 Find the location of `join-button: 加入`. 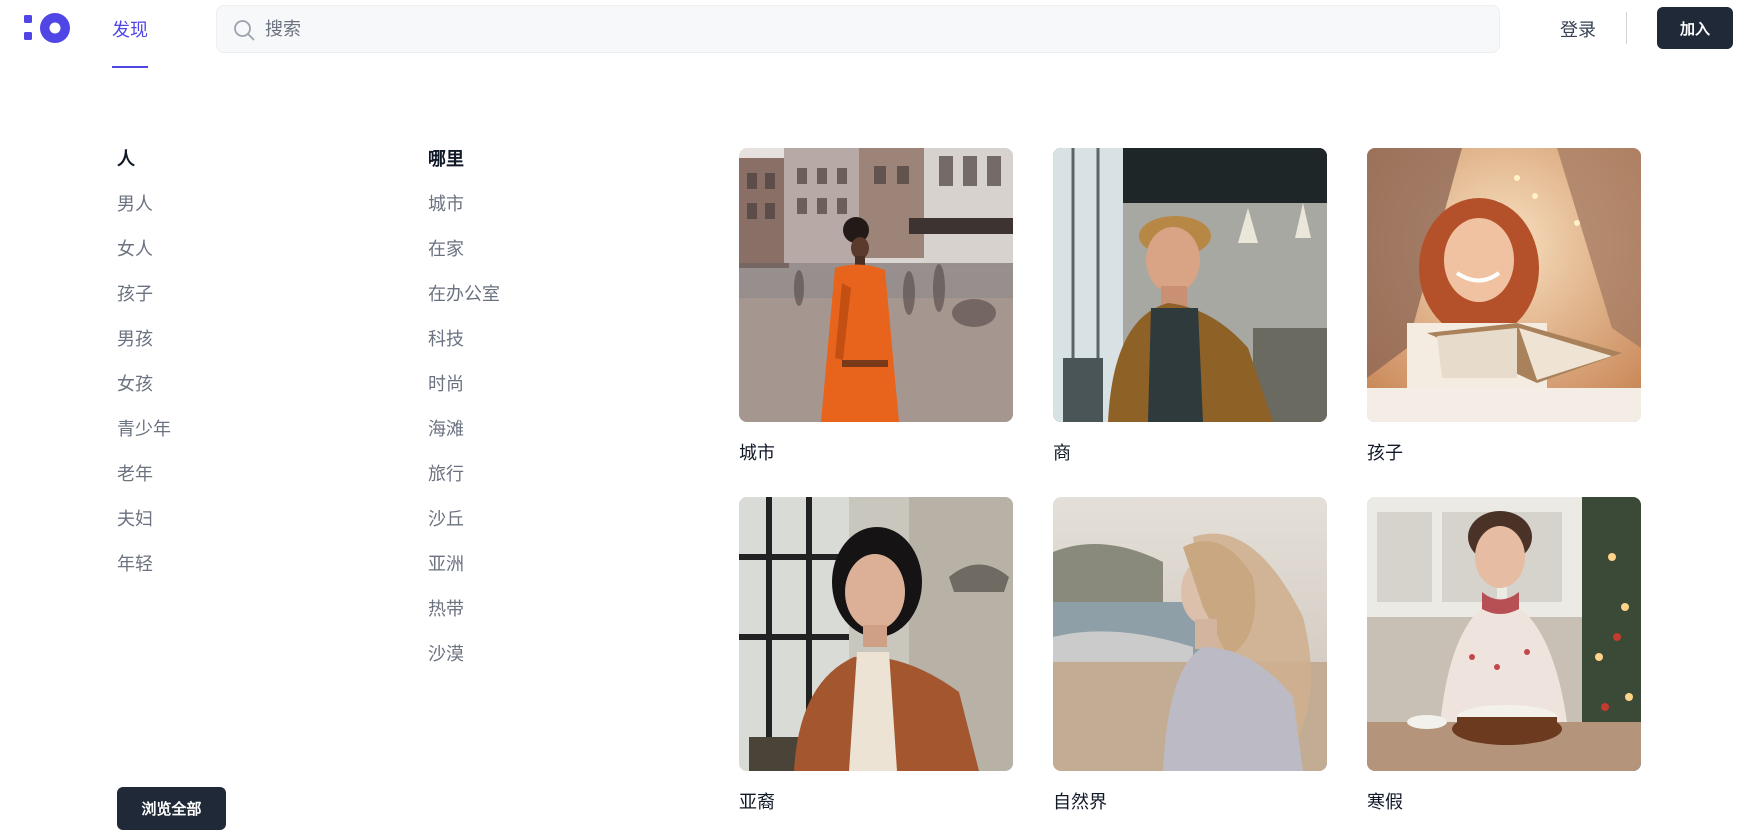

join-button: 加入 is located at coordinates (1695, 28).